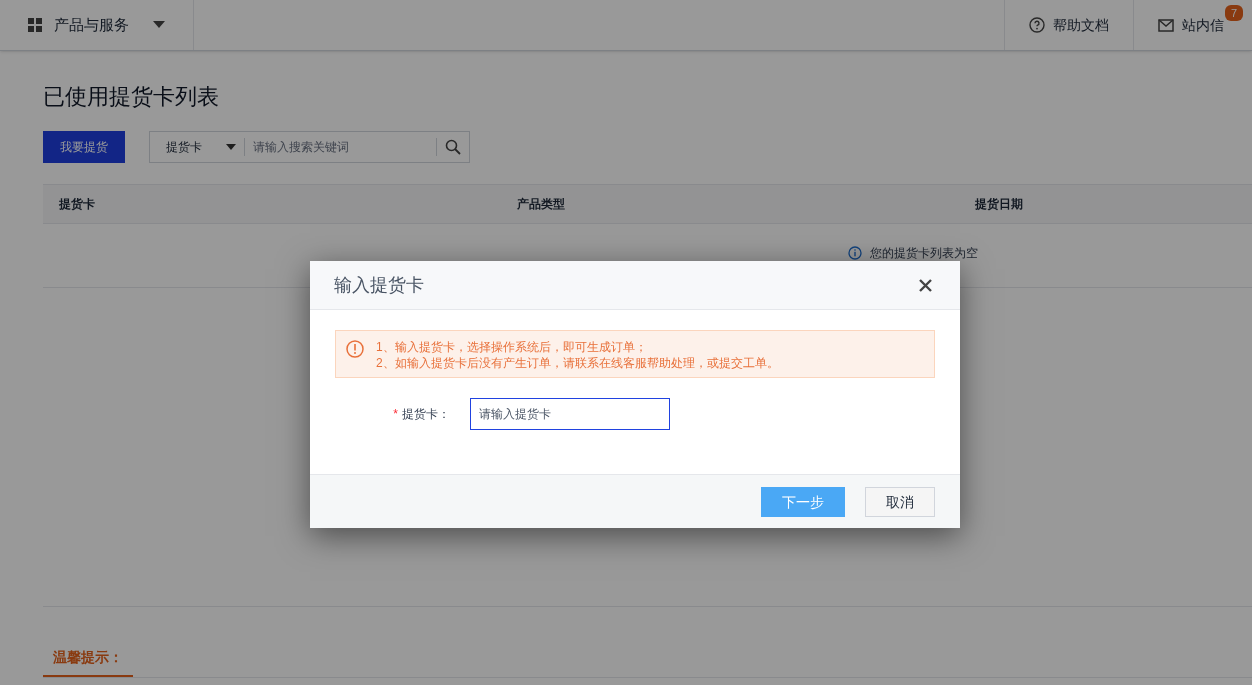 This screenshot has height=685, width=1252. What do you see at coordinates (1192, 25) in the screenshot?
I see `messages-link: 站内信 7` at bounding box center [1192, 25].